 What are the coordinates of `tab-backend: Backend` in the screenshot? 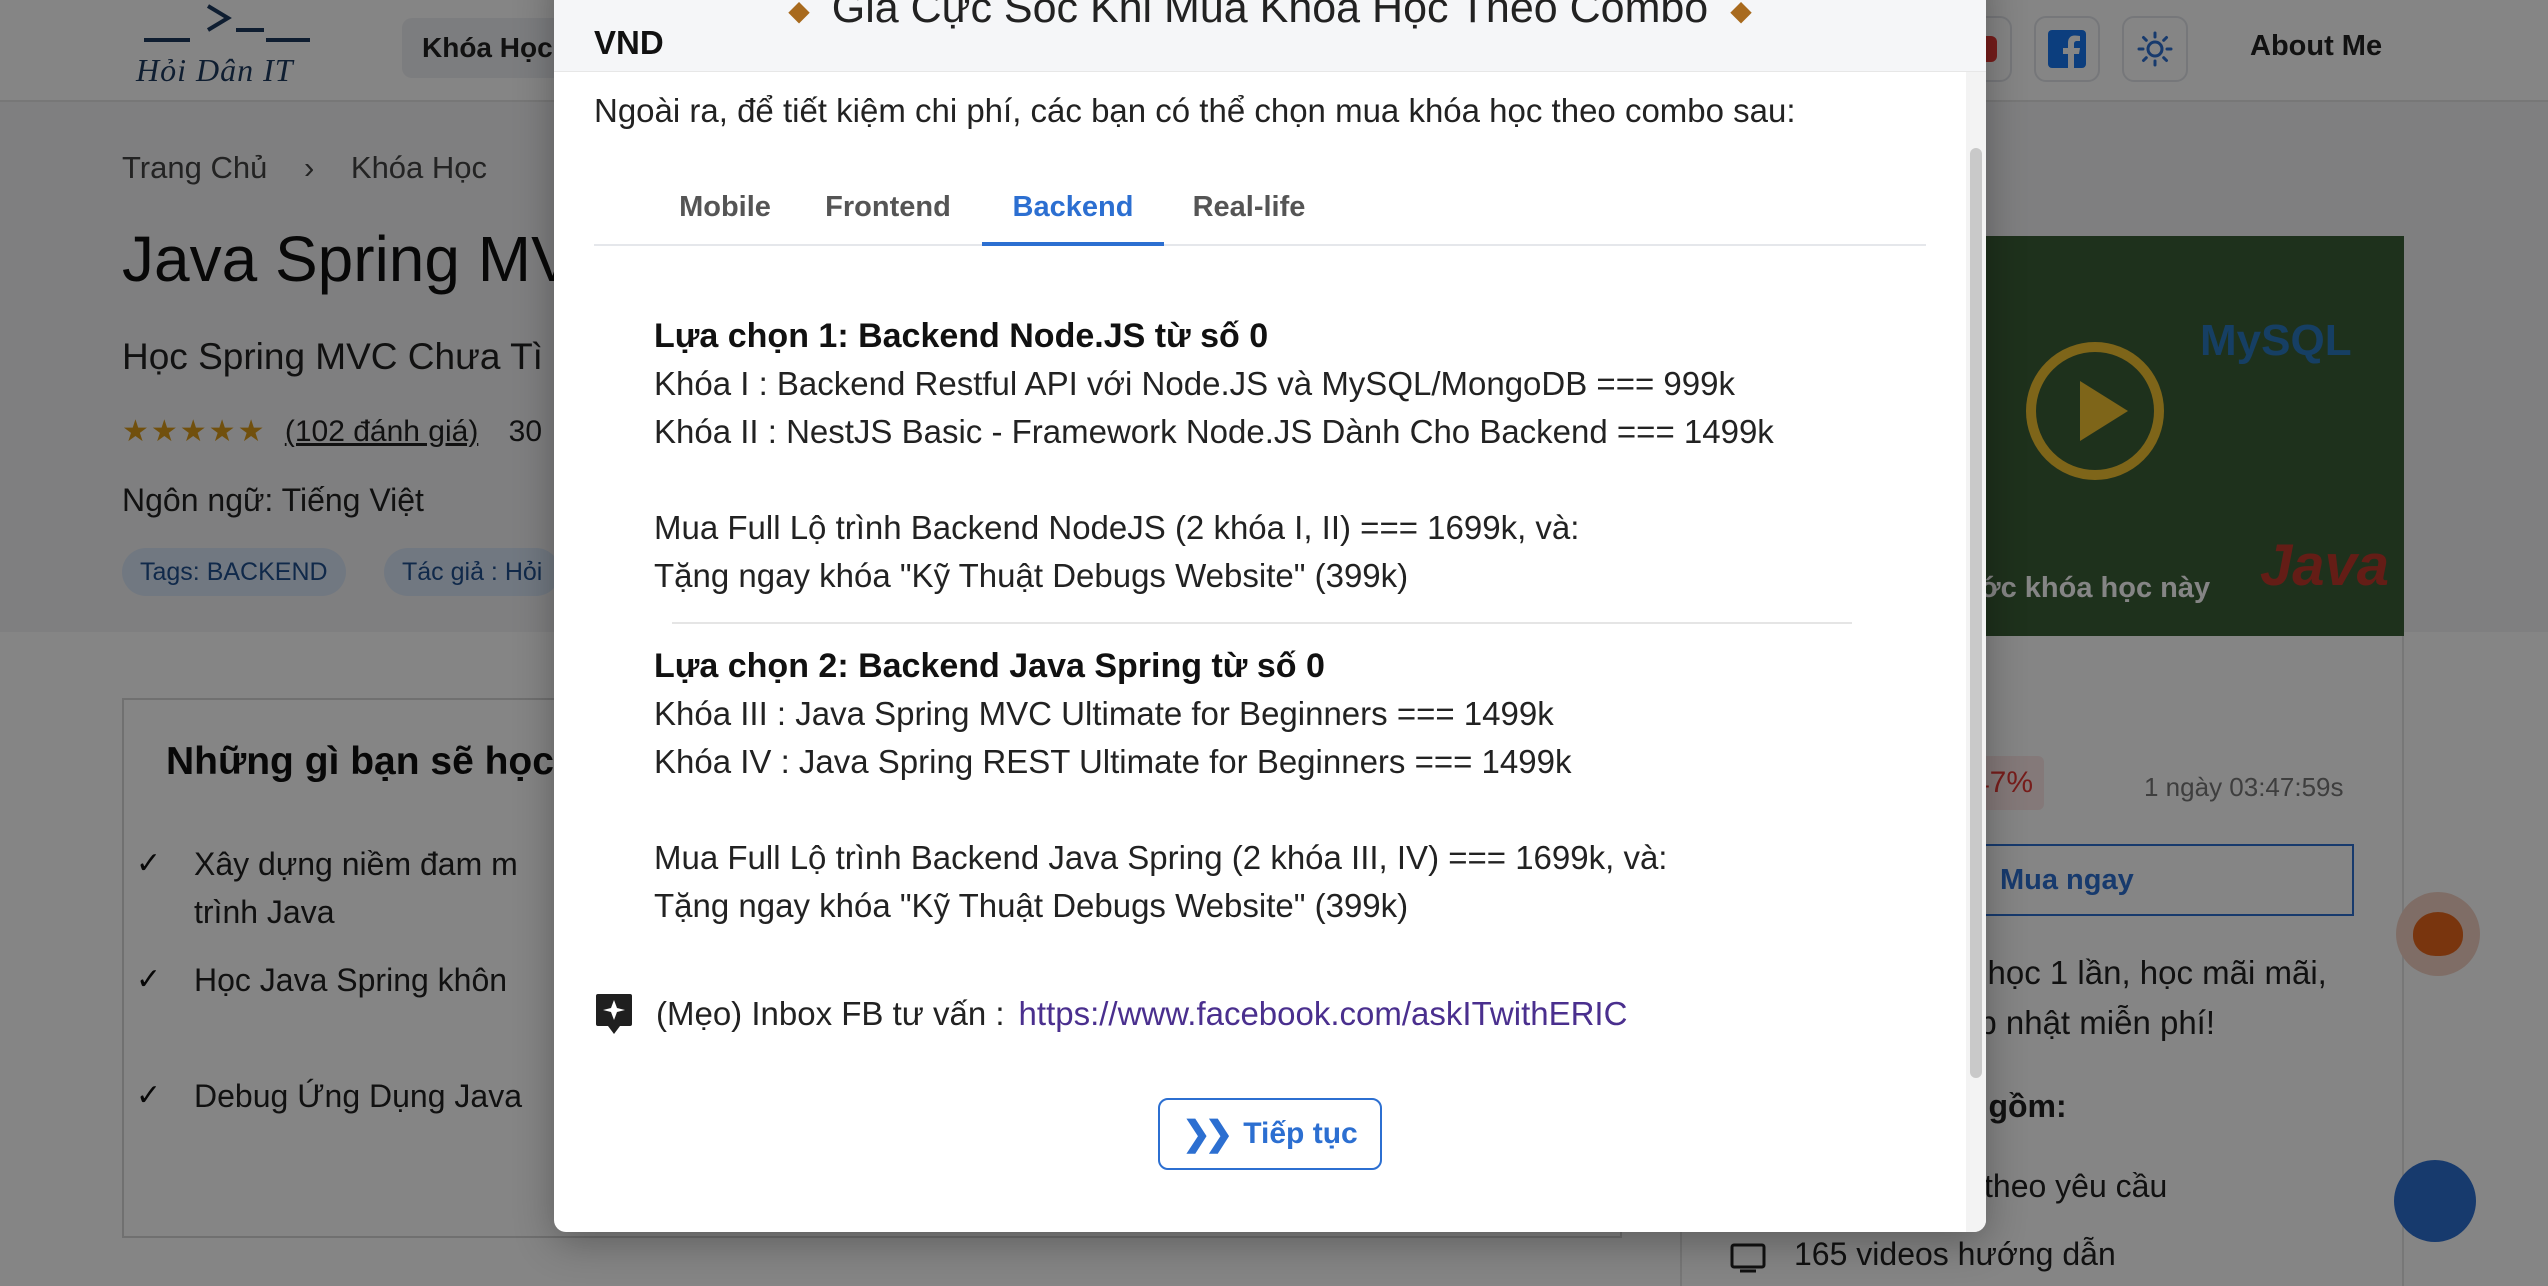 It's located at (1073, 214).